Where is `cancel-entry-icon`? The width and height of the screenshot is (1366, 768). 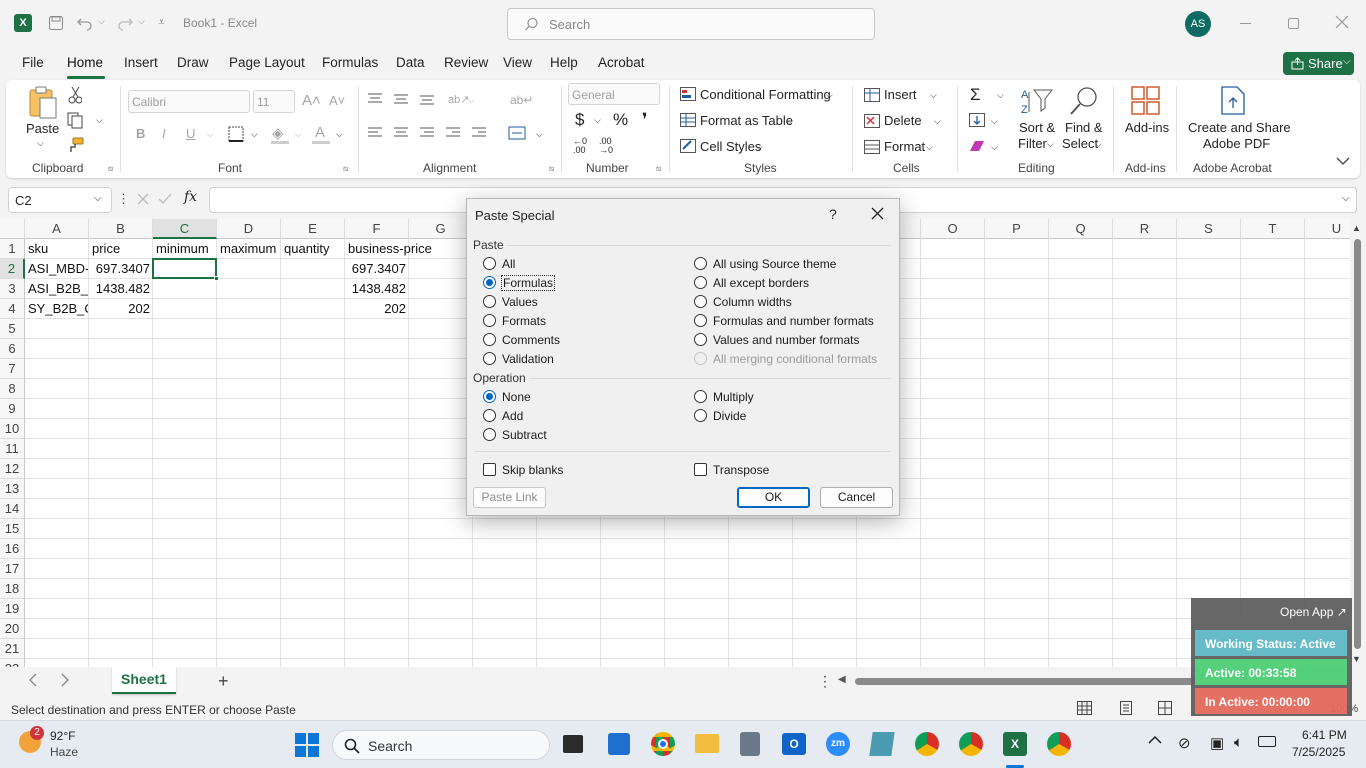
cancel-entry-icon is located at coordinates (143, 199).